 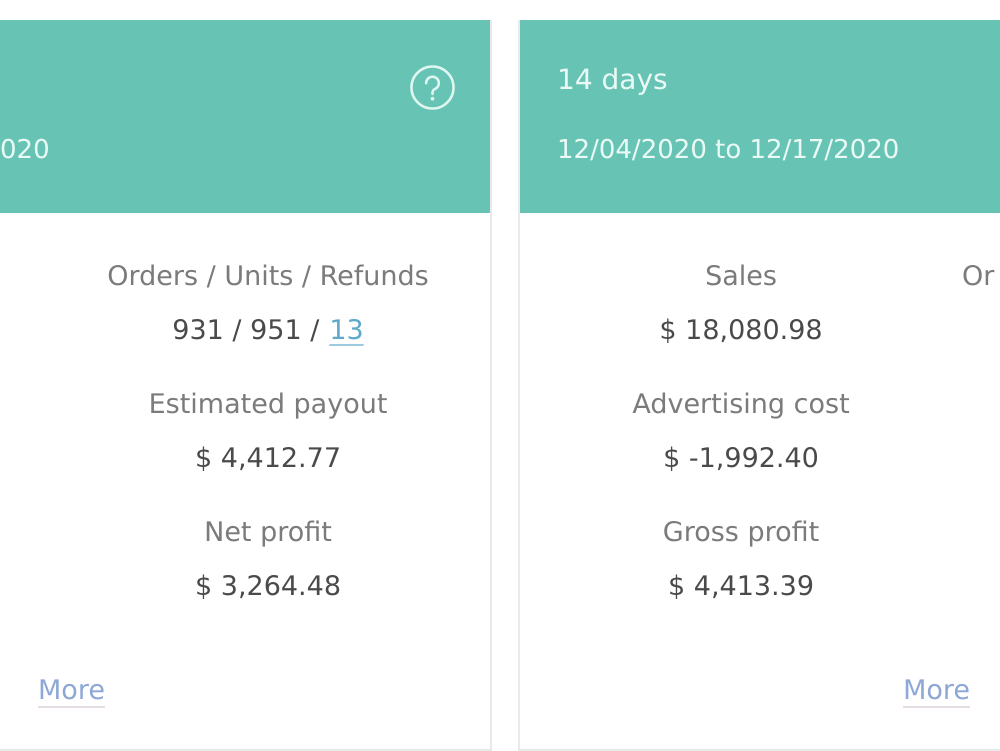 I want to click on metric-label: Advertising cost, so click(x=741, y=405).